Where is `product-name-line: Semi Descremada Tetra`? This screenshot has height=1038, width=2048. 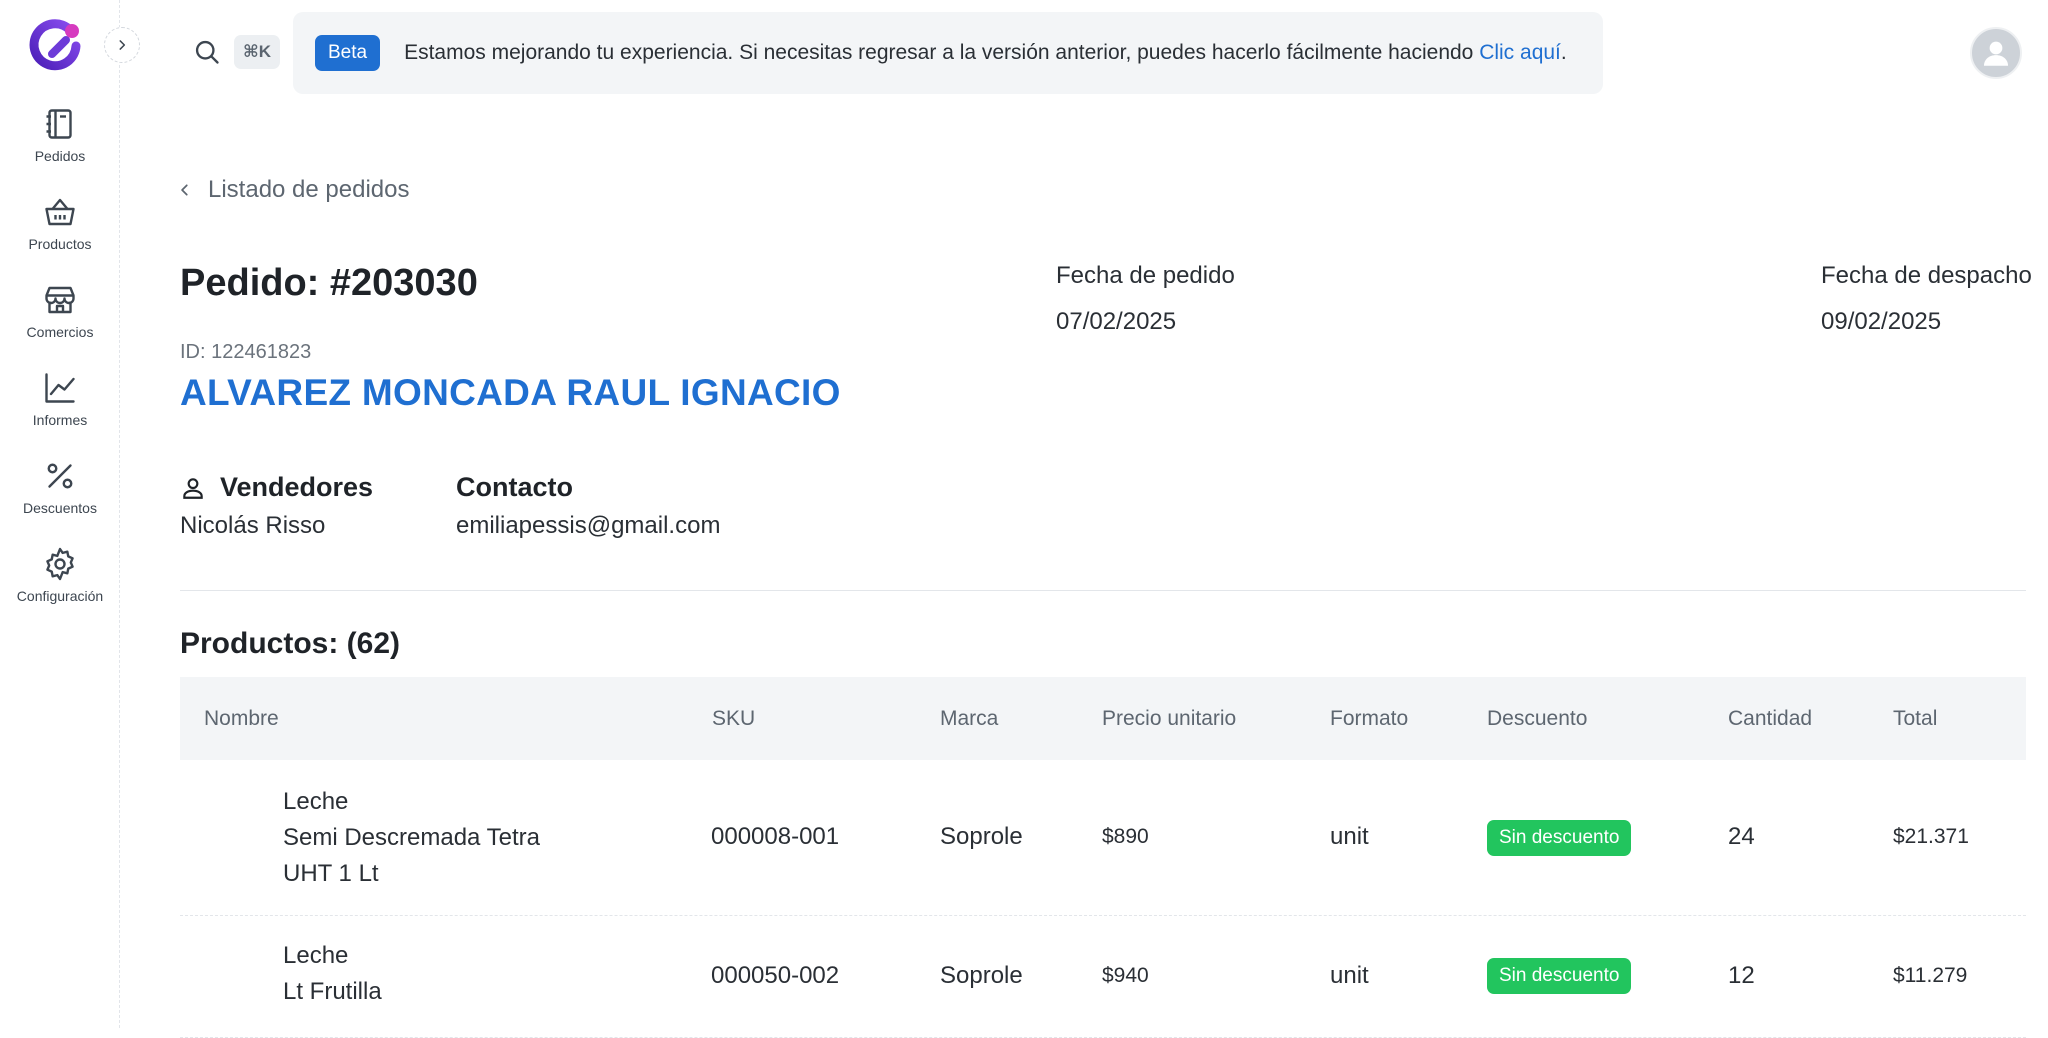
product-name-line: Semi Descremada Tetra is located at coordinates (411, 837).